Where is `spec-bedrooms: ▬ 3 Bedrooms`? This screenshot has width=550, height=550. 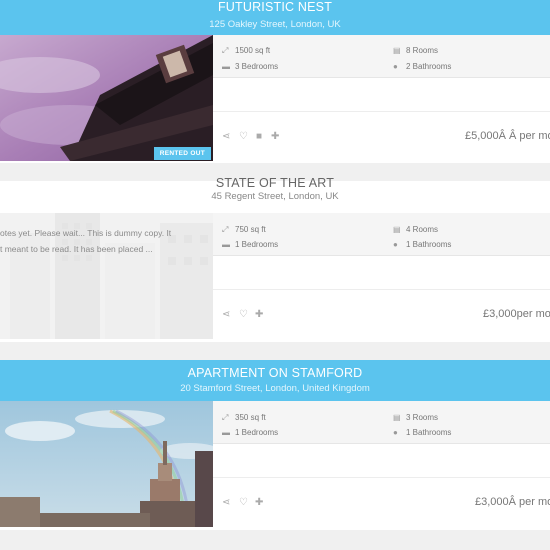 spec-bedrooms: ▬ 3 Bedrooms is located at coordinates (250, 66).